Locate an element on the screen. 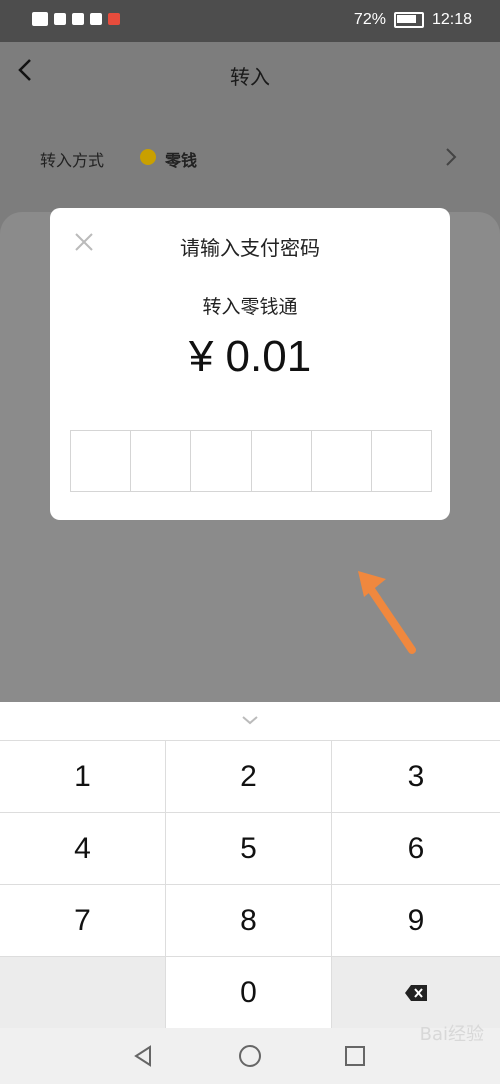 The image size is (500, 1084). key-3: 3 is located at coordinates (416, 777).